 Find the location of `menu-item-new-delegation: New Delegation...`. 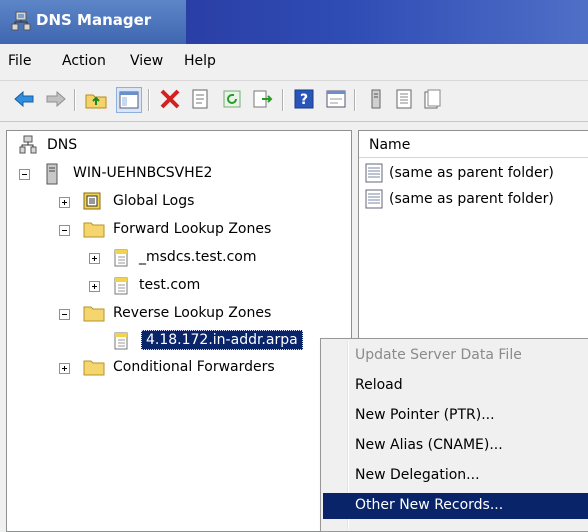

menu-item-new-delegation: New Delegation... is located at coordinates (455, 476).